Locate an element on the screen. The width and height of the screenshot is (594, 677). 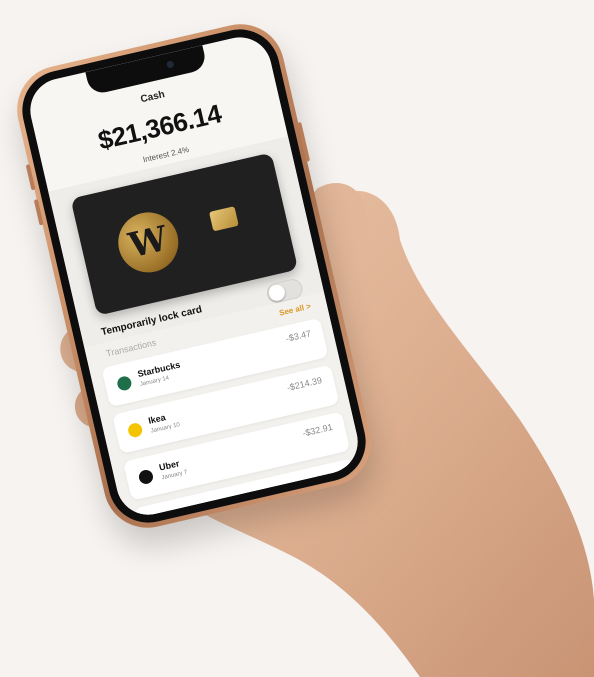
debit-card: W is located at coordinates (184, 234).